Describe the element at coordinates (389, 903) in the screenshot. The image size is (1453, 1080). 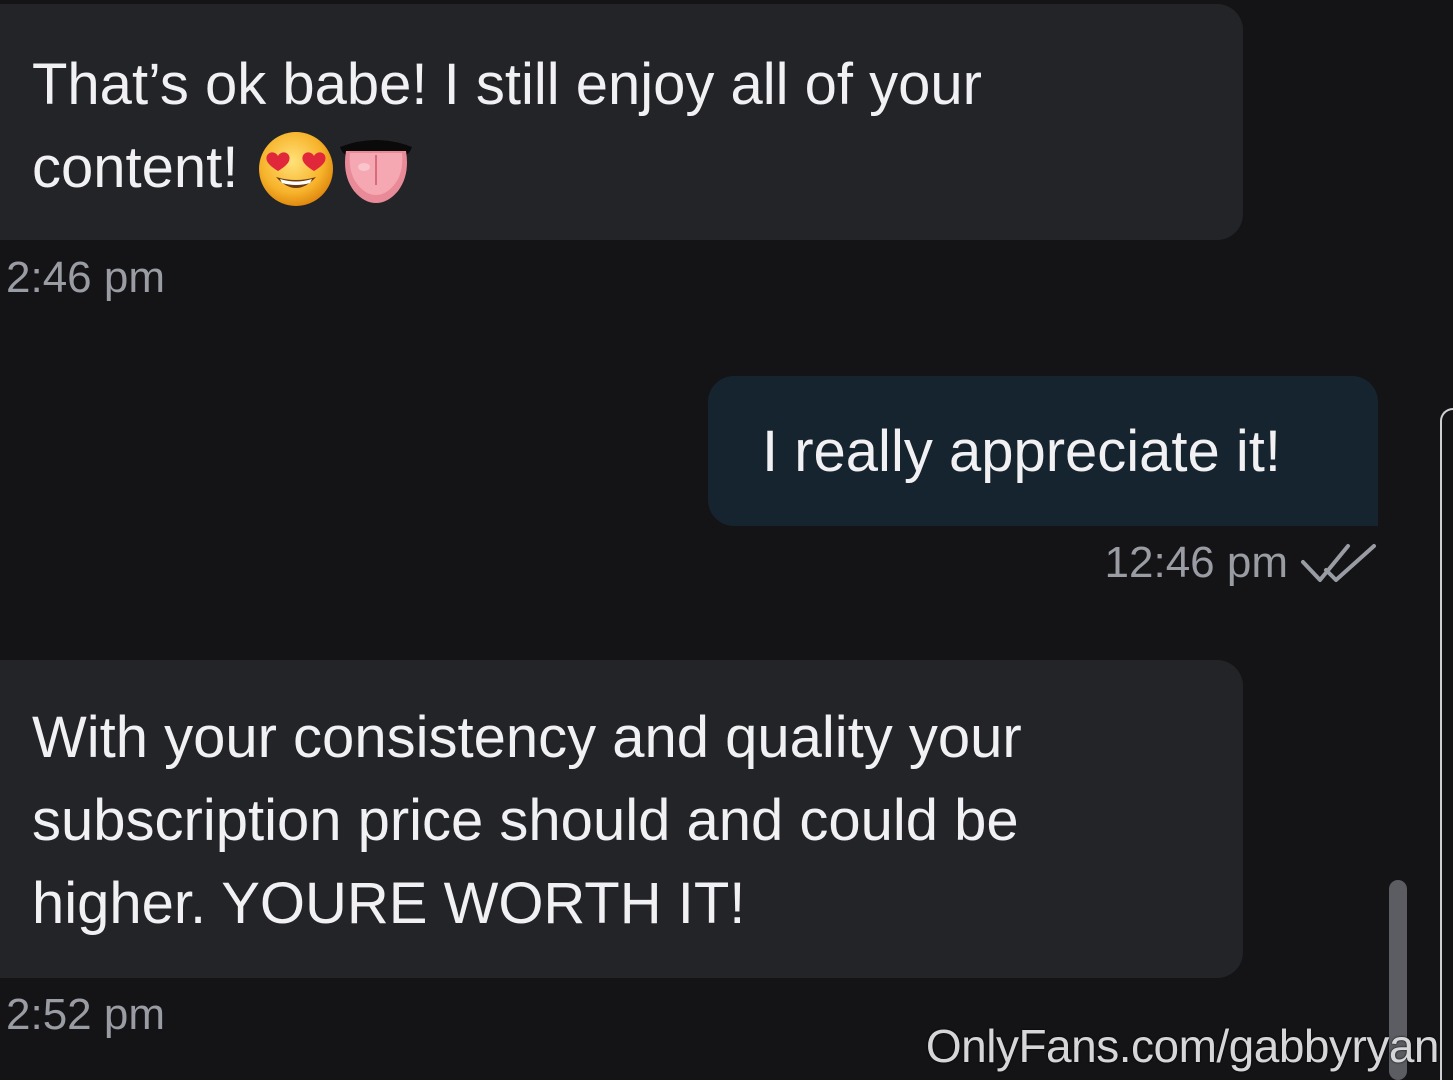
I see `message-text-line: higher. YOURE WORTH IT!` at that location.